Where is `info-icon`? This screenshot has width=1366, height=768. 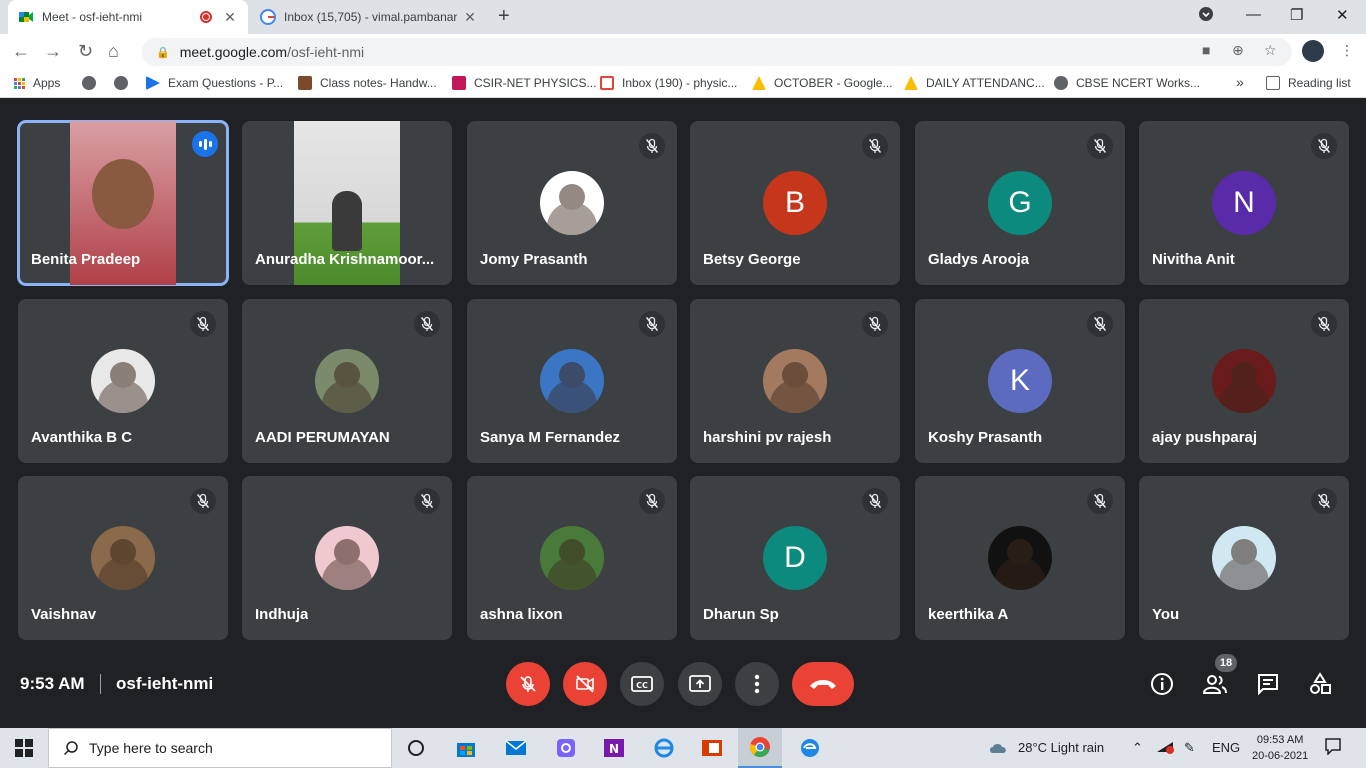
info-icon is located at coordinates (1162, 684).